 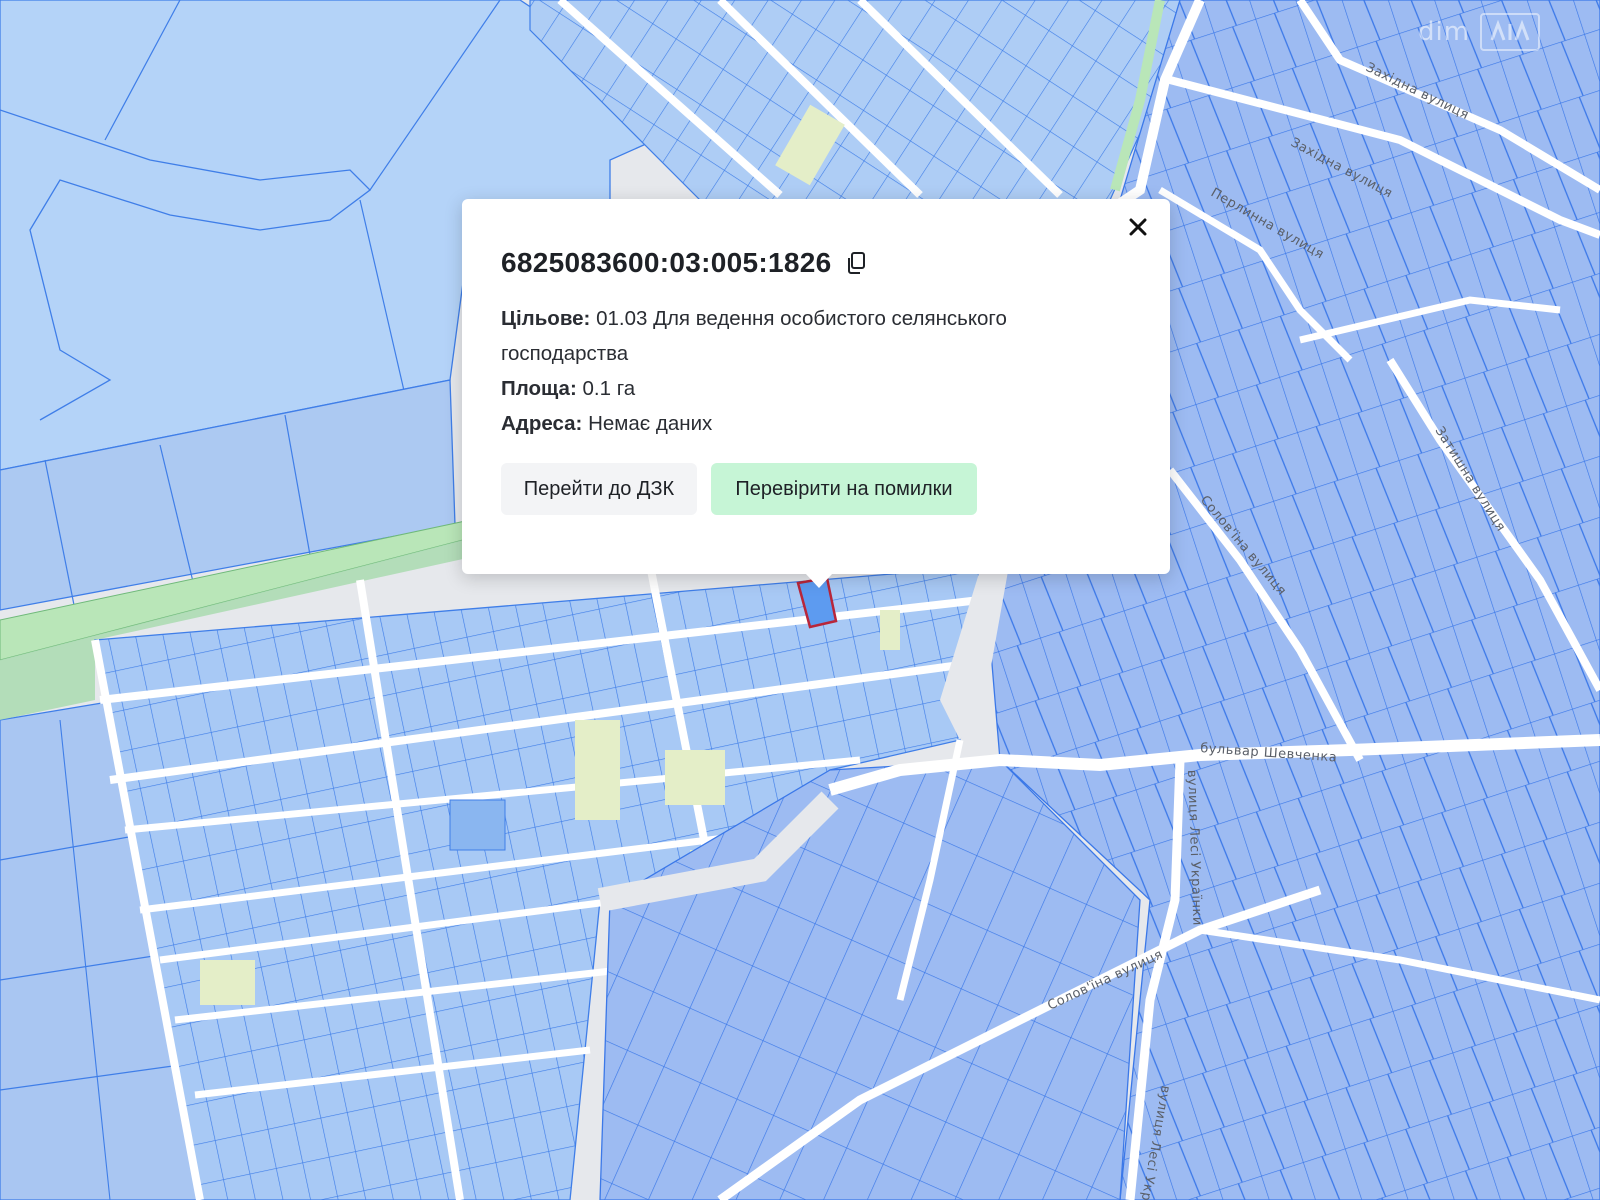 I want to click on area-label: Площа:, so click(x=539, y=388).